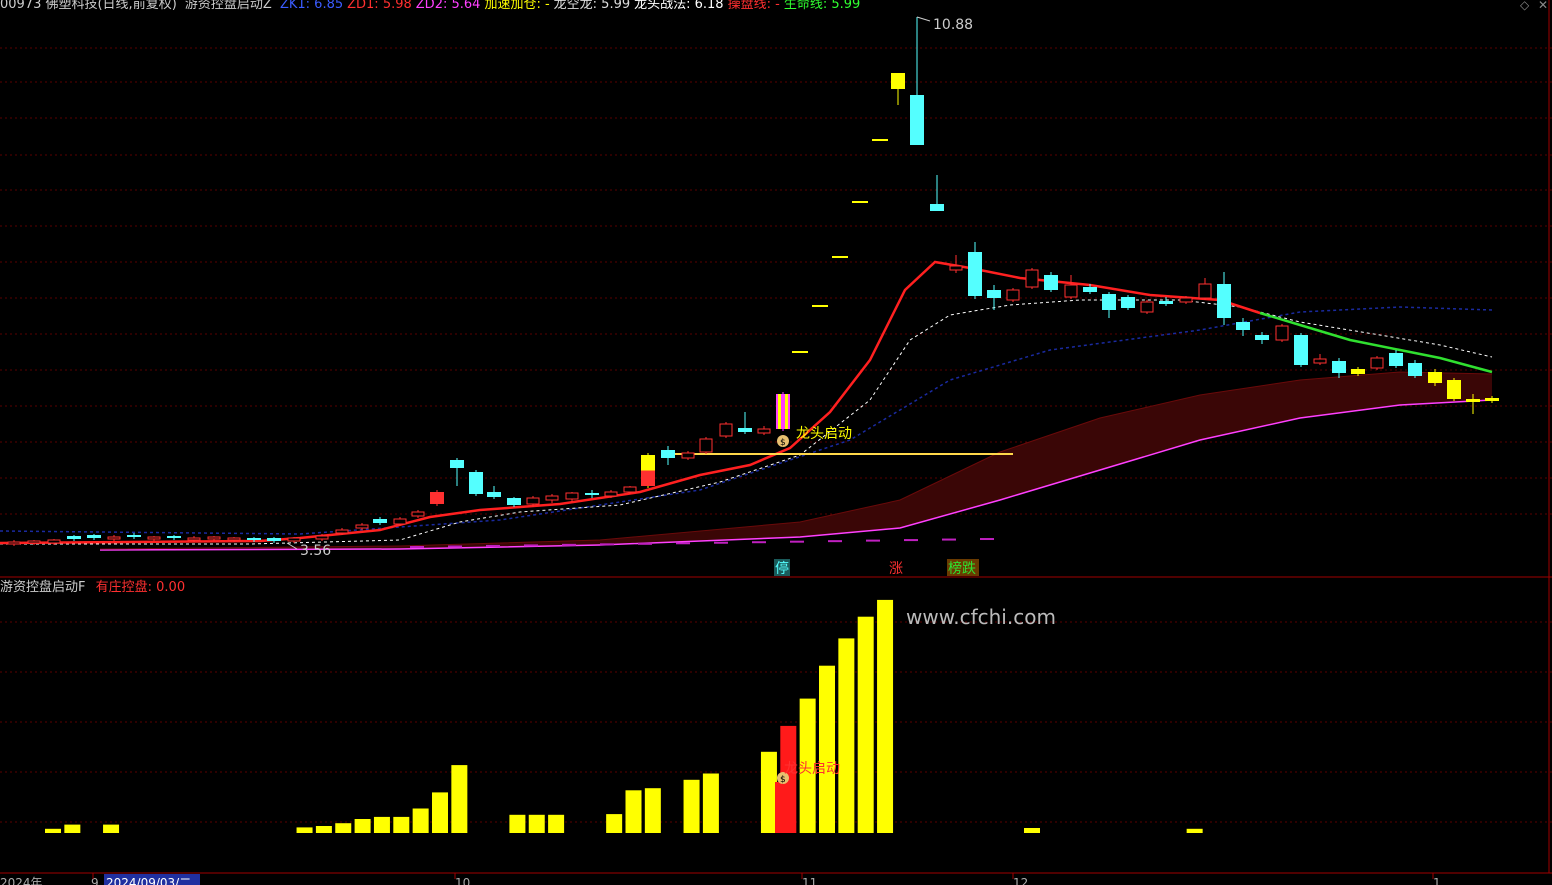  I want to click on close-icon: ✕, so click(1543, 6).